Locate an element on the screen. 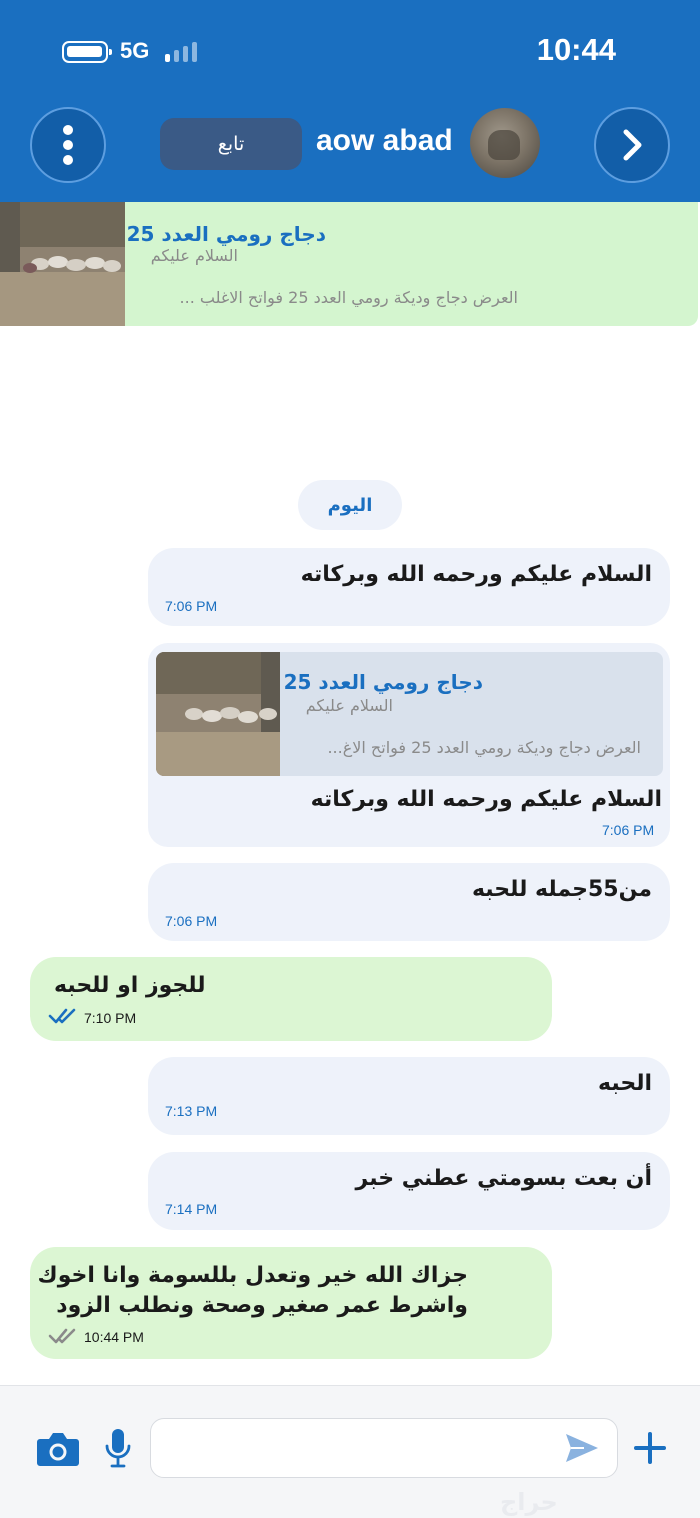  message-text-line-1: جزاك الله خير وتعدل بللسومة وانا اخوك is located at coordinates (252, 1275).